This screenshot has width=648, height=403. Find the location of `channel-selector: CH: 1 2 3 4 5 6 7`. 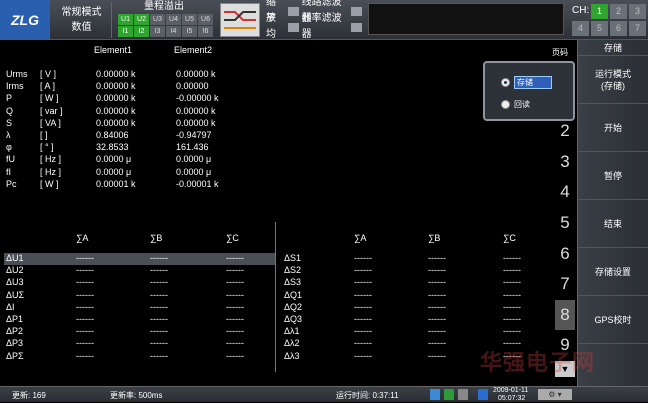

channel-selector: CH: 1 2 3 4 5 6 7 is located at coordinates (609, 20).